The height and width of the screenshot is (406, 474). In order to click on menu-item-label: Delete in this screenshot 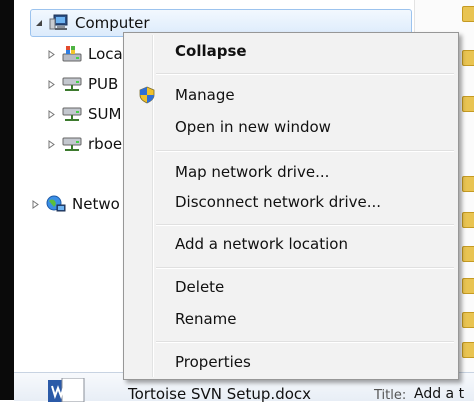, I will do `click(200, 287)`.